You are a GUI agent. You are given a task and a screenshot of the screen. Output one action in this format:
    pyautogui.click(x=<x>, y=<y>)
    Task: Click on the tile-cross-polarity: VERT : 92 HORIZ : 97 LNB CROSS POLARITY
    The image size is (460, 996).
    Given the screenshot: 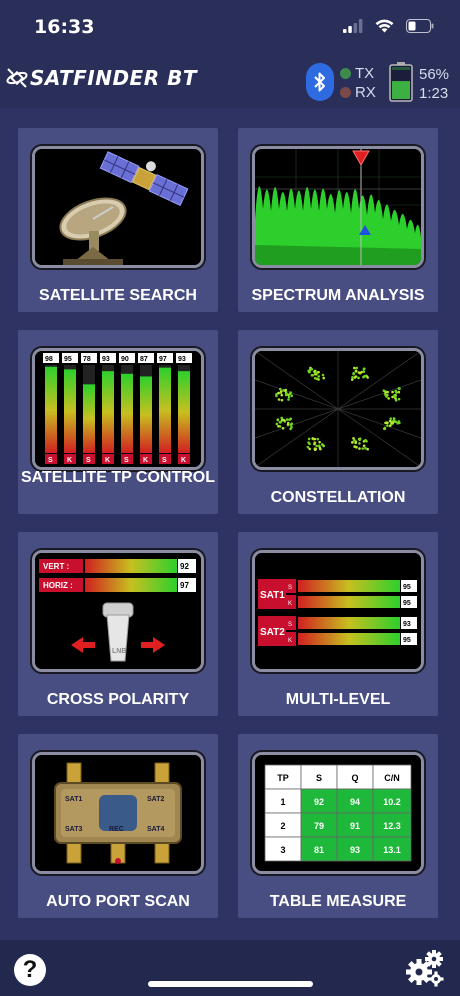 What is the action you would take?
    pyautogui.click(x=118, y=624)
    